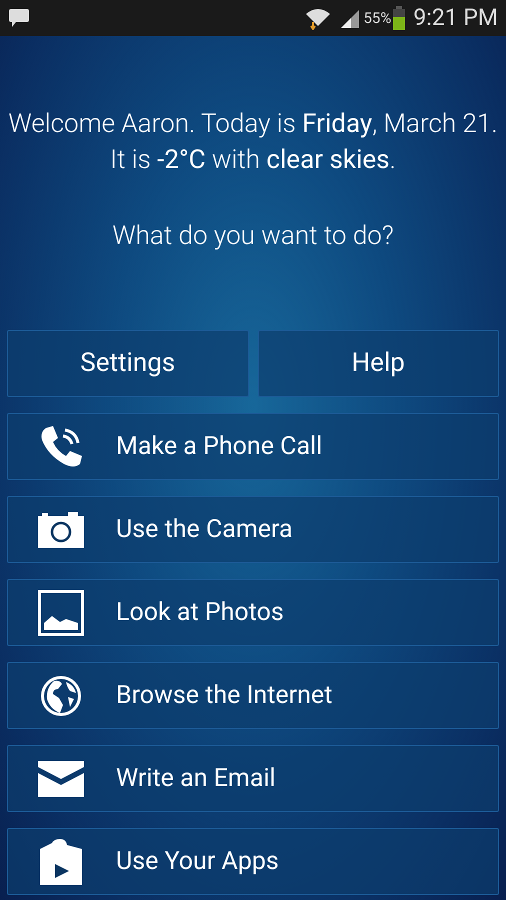 This screenshot has height=900, width=506. Describe the element at coordinates (61, 530) in the screenshot. I see `camera-icon` at that location.